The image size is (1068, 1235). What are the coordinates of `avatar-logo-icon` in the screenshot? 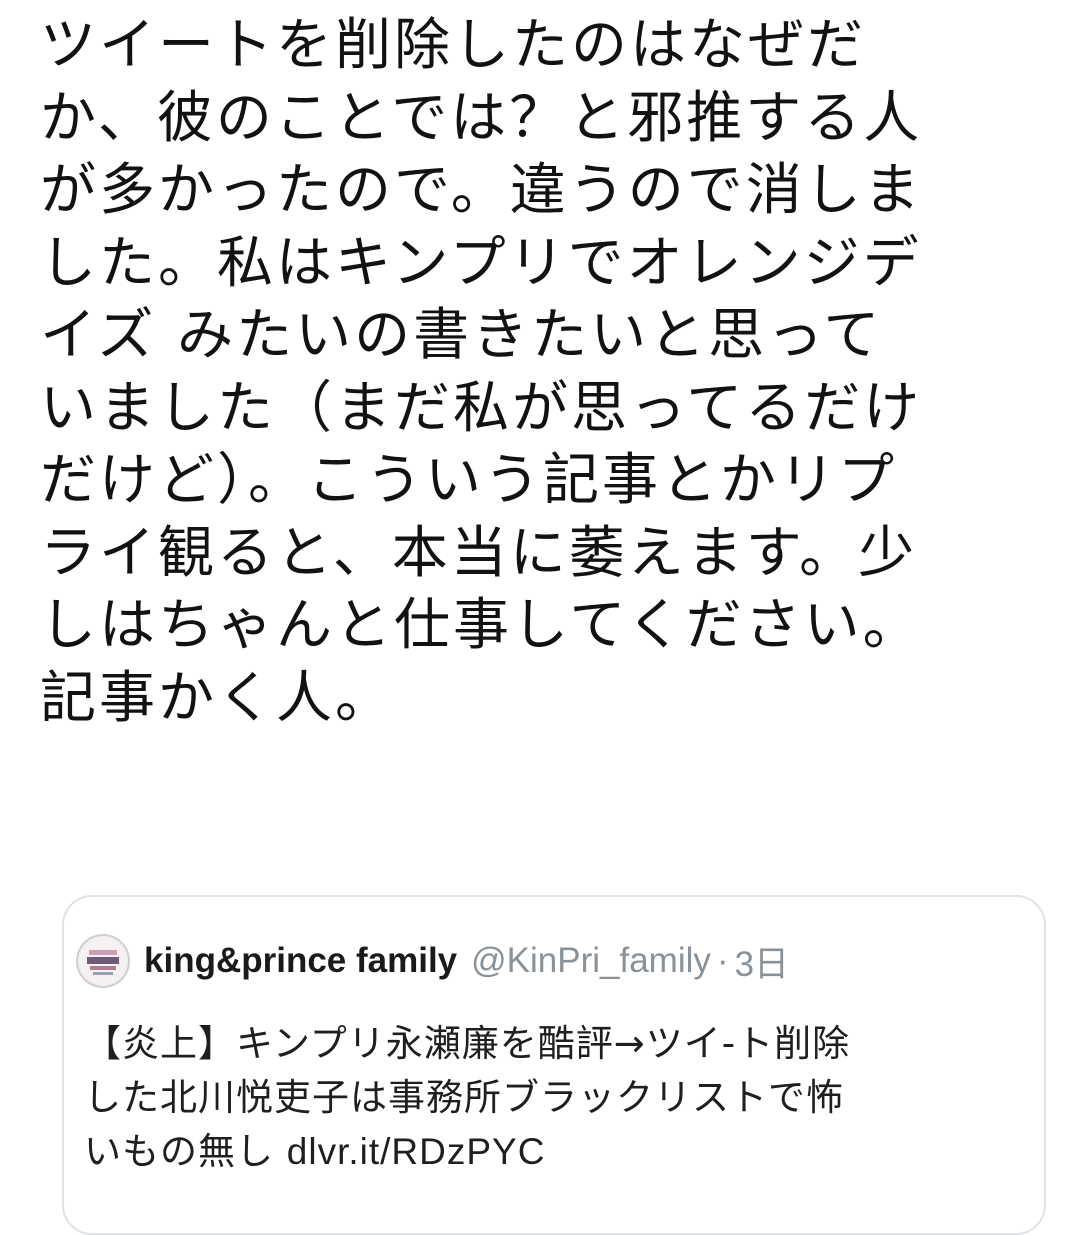 It's located at (103, 961).